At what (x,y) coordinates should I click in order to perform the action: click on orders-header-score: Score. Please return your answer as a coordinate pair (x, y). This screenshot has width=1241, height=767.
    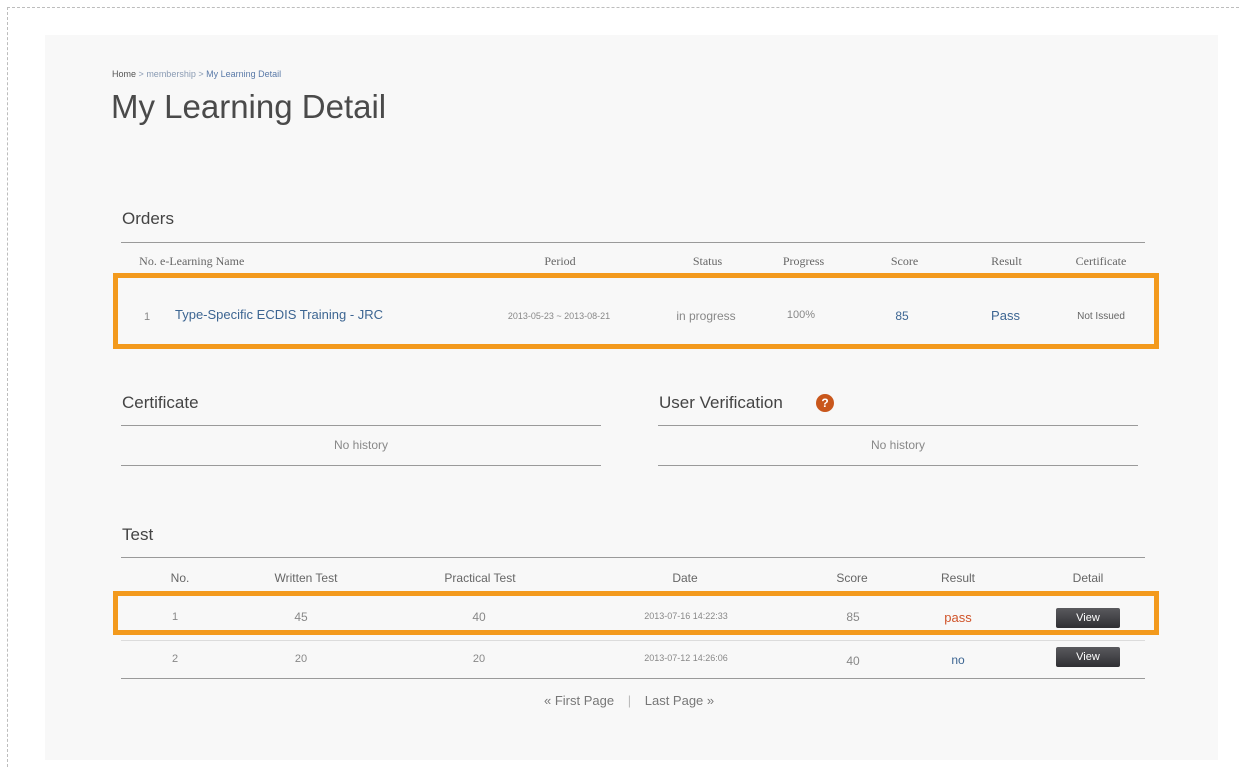
    Looking at the image, I should click on (904, 261).